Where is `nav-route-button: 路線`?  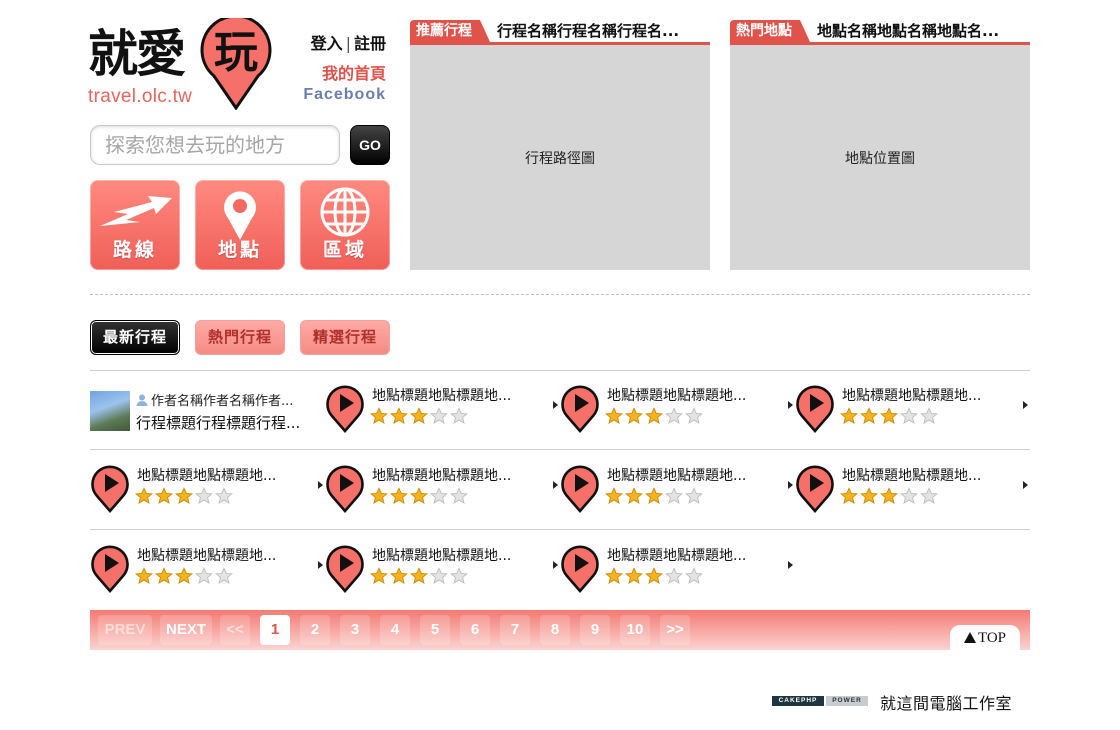 nav-route-button: 路線 is located at coordinates (135, 225).